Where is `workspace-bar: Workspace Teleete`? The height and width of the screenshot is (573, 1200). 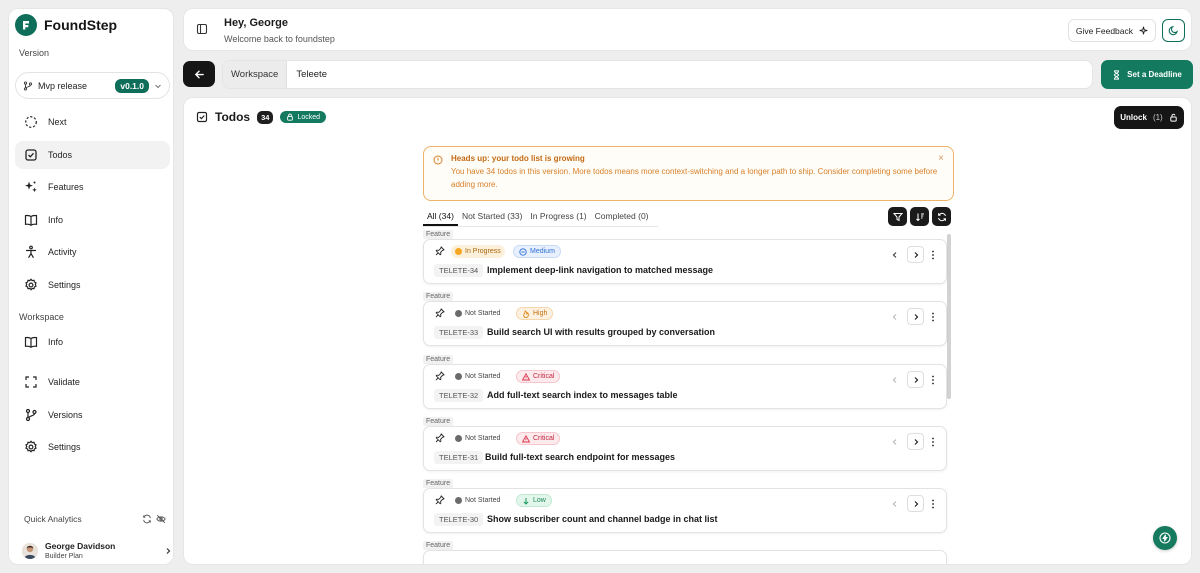 workspace-bar: Workspace Teleete is located at coordinates (657, 74).